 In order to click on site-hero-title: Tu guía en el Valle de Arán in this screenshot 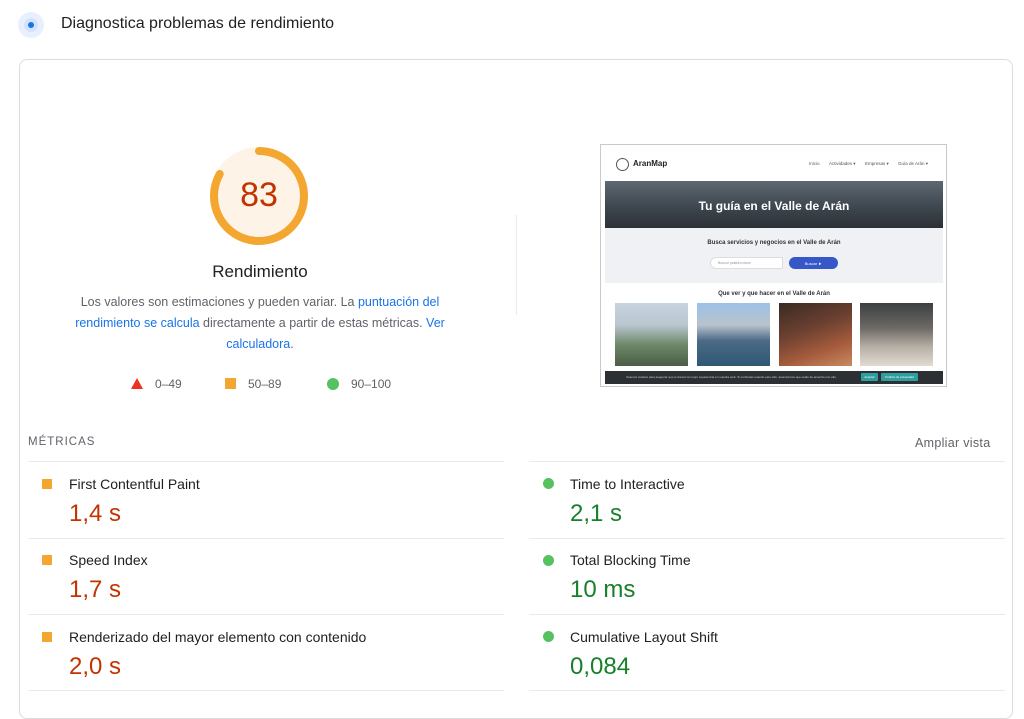, I will do `click(774, 206)`.